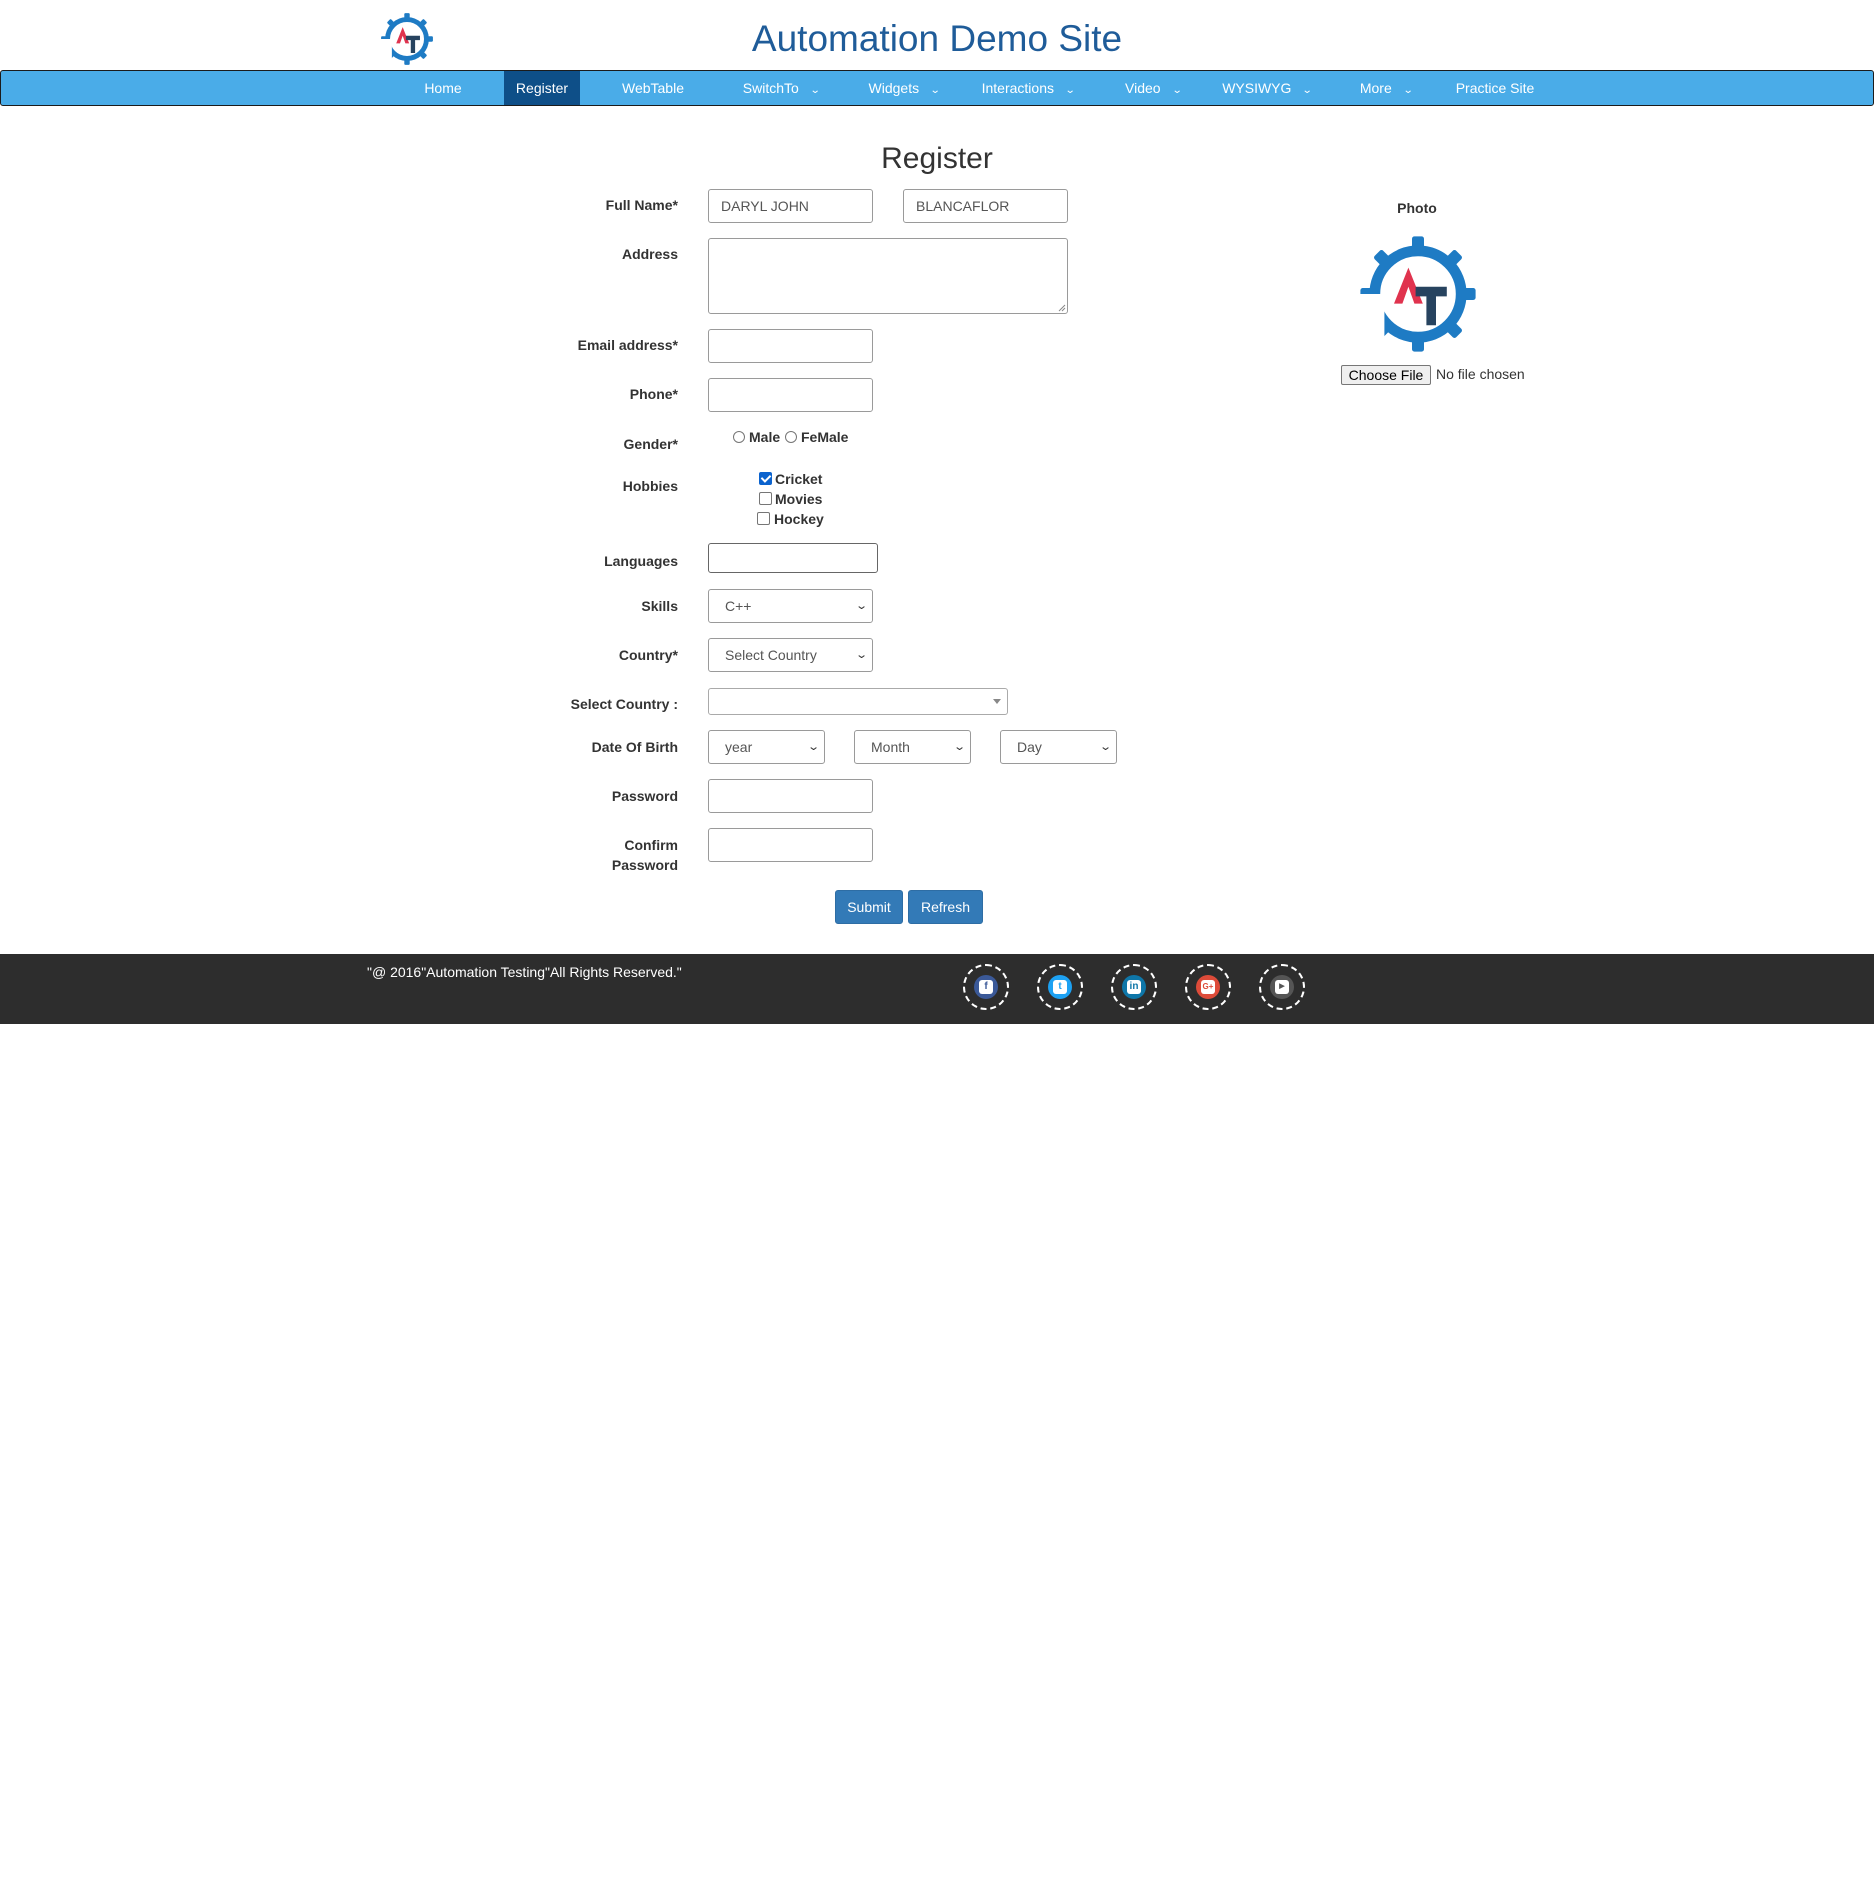 This screenshot has width=1874, height=1885. I want to click on nav-interactions-label: Interactions, so click(1017, 88).